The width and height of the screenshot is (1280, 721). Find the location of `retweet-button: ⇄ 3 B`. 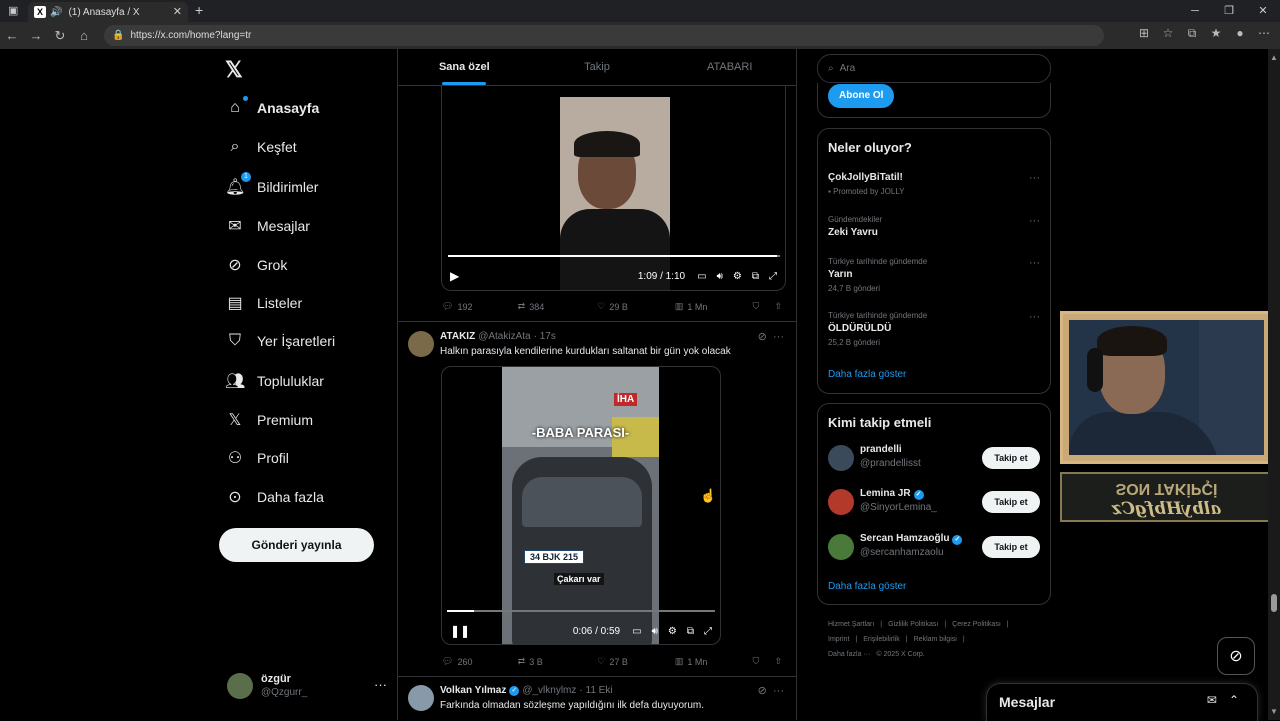

retweet-button: ⇄ 3 B is located at coordinates (558, 661).